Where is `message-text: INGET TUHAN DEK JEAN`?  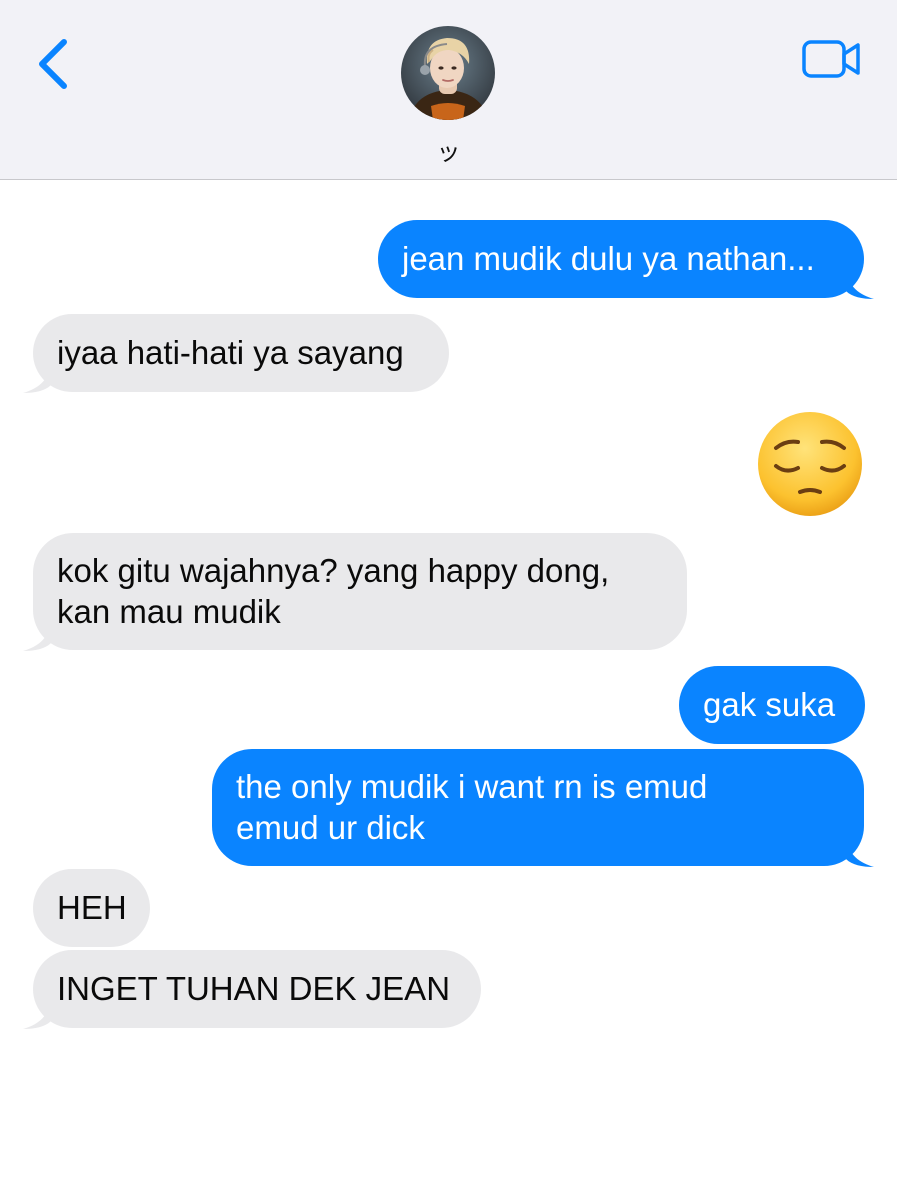
message-text: INGET TUHAN DEK JEAN is located at coordinates (254, 988).